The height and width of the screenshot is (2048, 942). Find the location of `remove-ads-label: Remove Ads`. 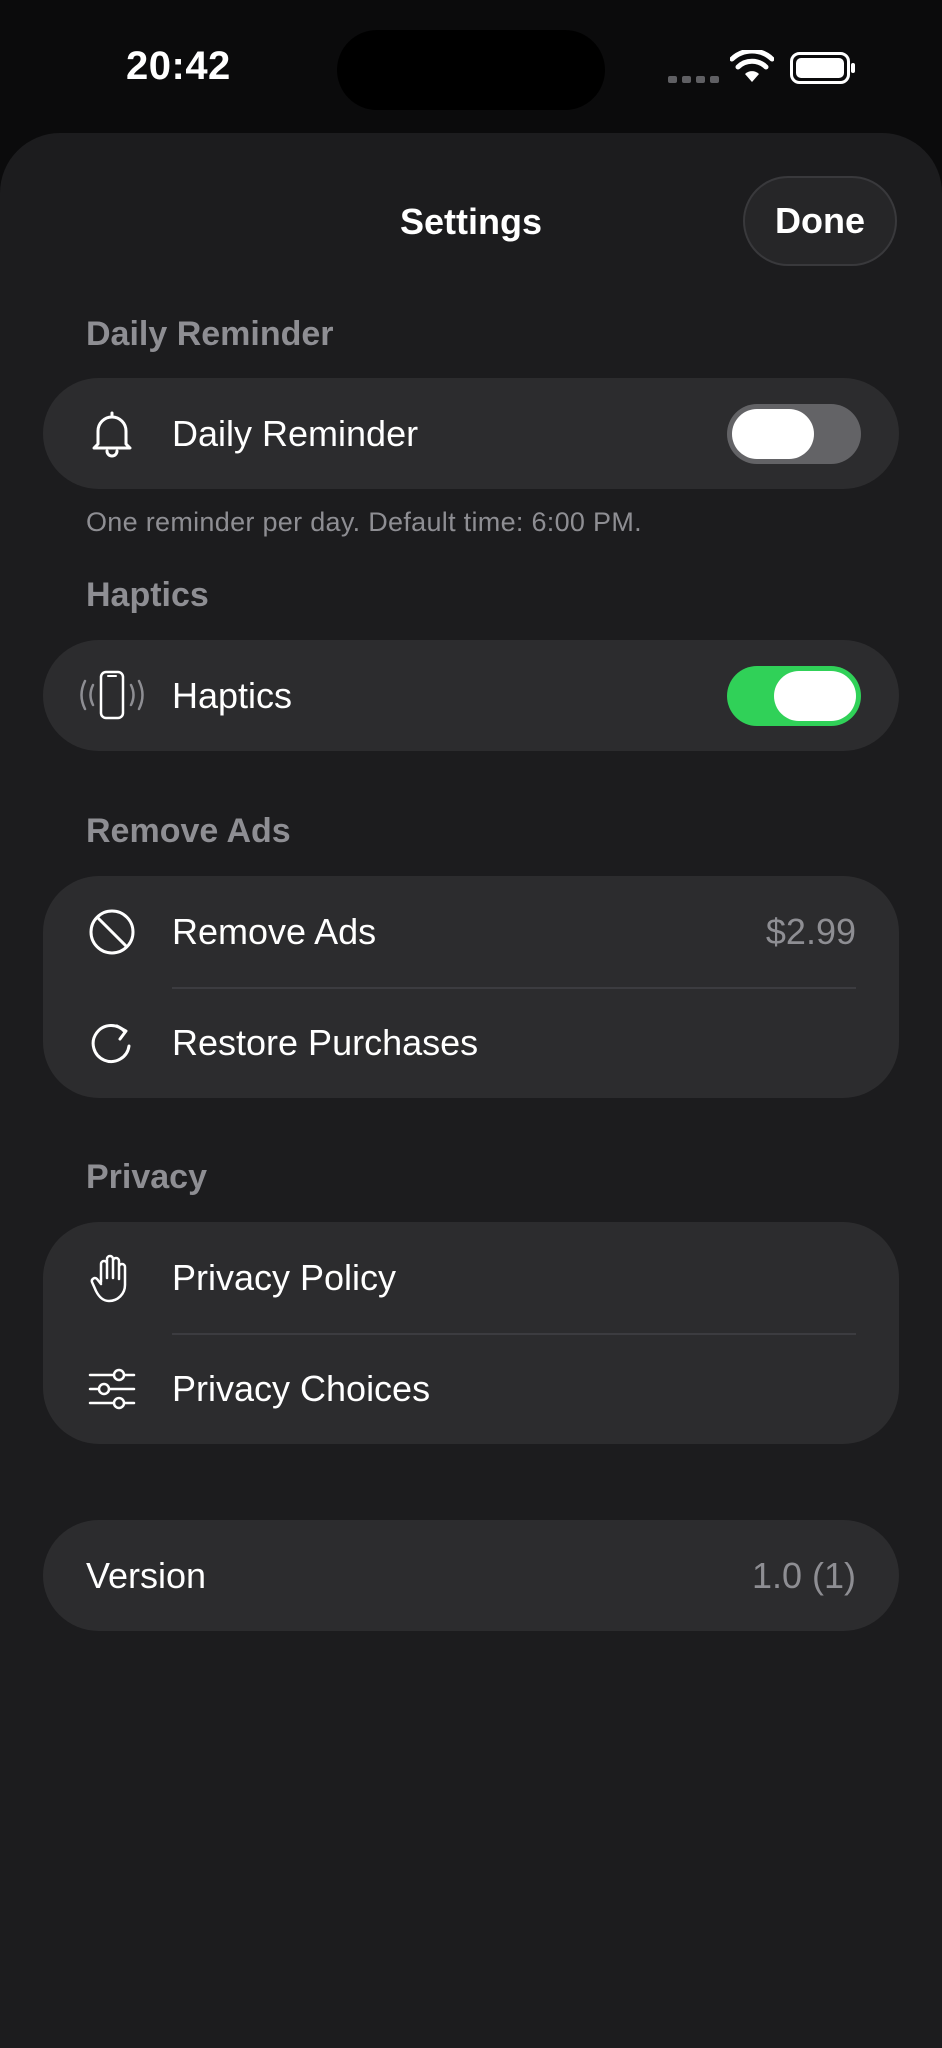

remove-ads-label: Remove Ads is located at coordinates (274, 931).